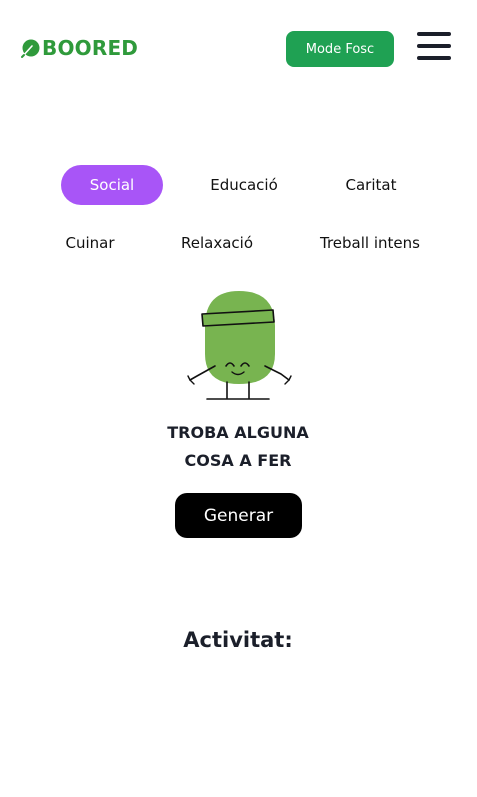 The image size is (477, 797). Describe the element at coordinates (239, 345) in the screenshot. I see `green-mascot-illustration` at that location.